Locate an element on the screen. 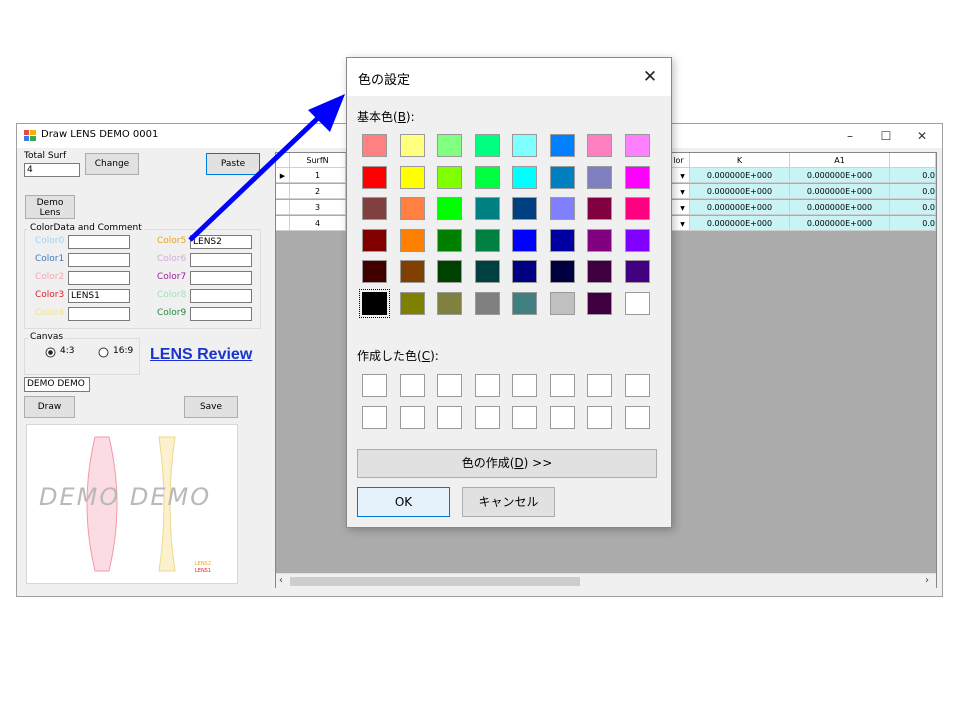  custom-colors-label: 作成した色(C): is located at coordinates (398, 356).